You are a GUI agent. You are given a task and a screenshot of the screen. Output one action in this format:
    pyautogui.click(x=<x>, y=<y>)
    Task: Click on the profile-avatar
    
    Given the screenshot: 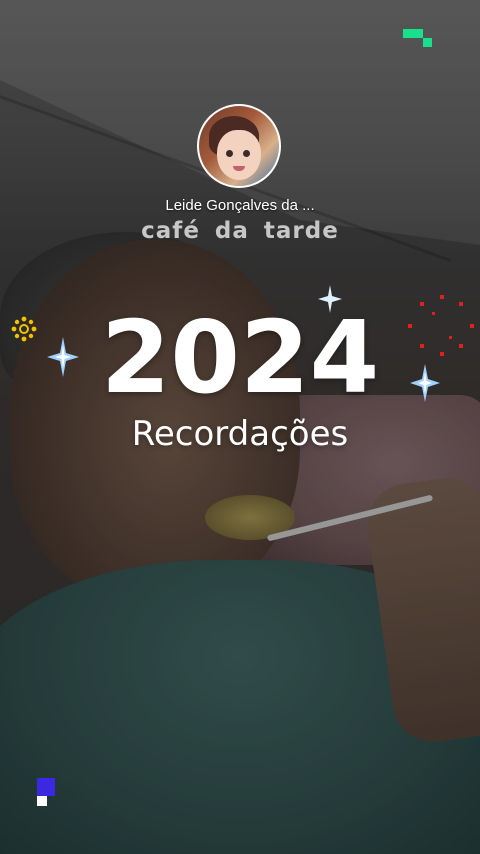 What is the action you would take?
    pyautogui.click(x=239, y=146)
    